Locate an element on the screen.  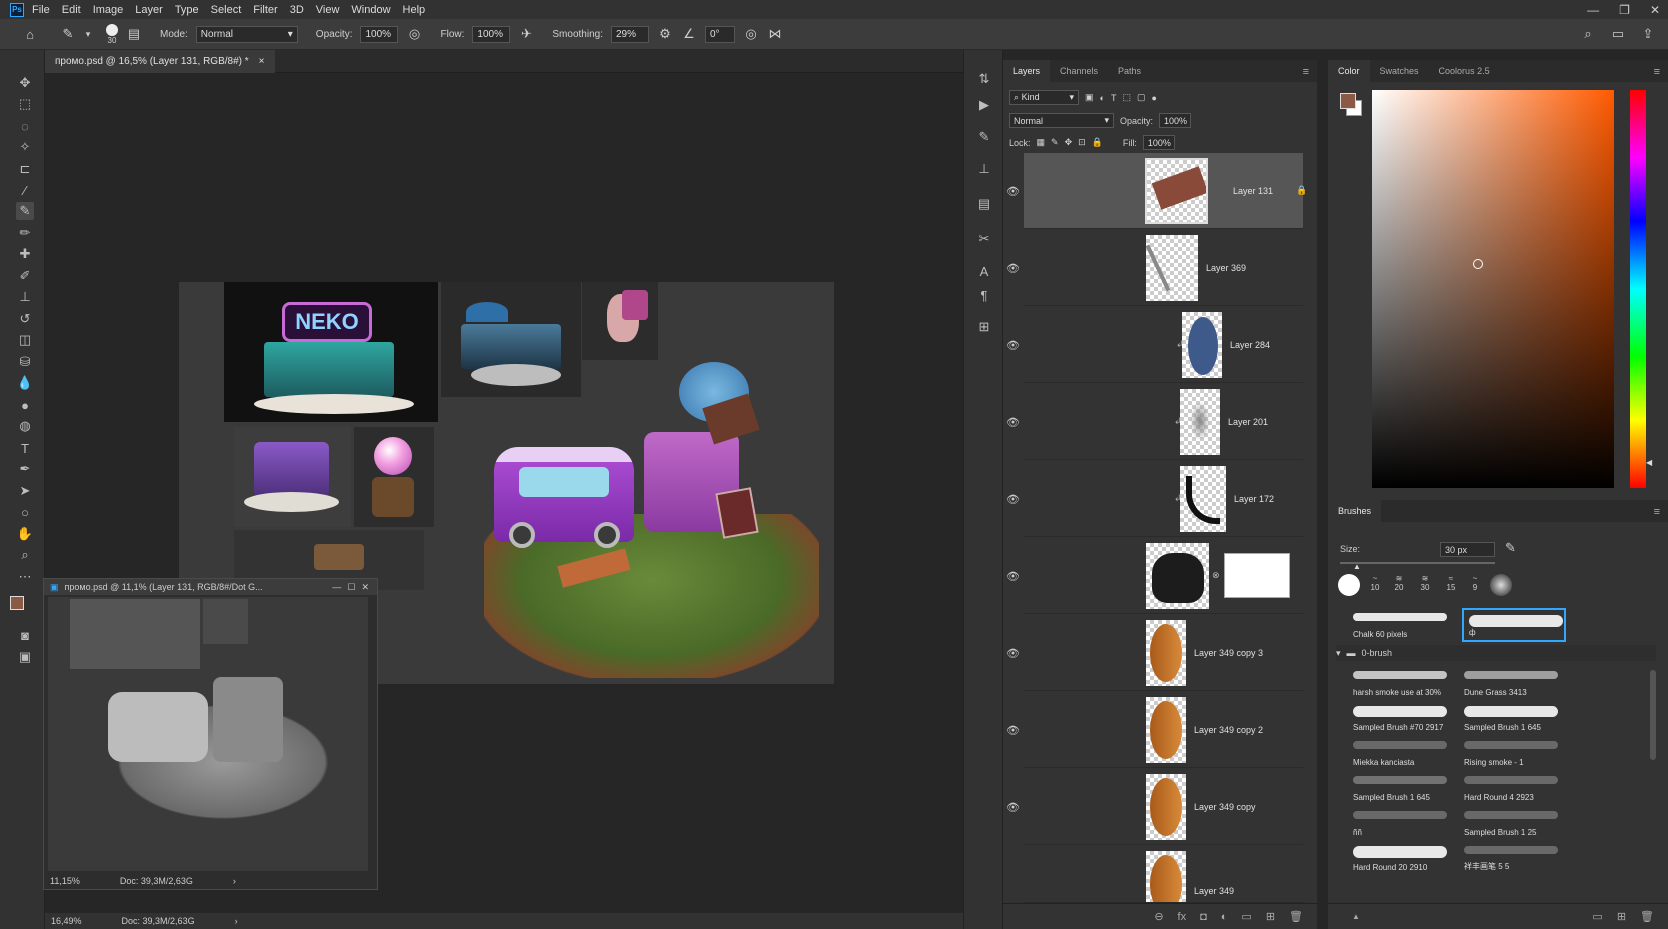
hue-slider is located at coordinates (1638, 289).